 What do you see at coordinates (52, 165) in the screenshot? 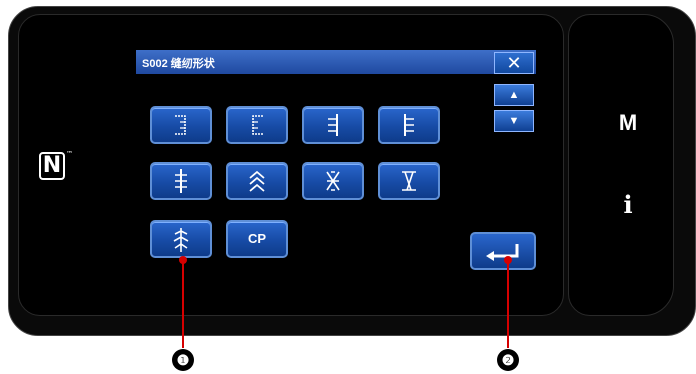
I see `nfc-letter: N` at bounding box center [52, 165].